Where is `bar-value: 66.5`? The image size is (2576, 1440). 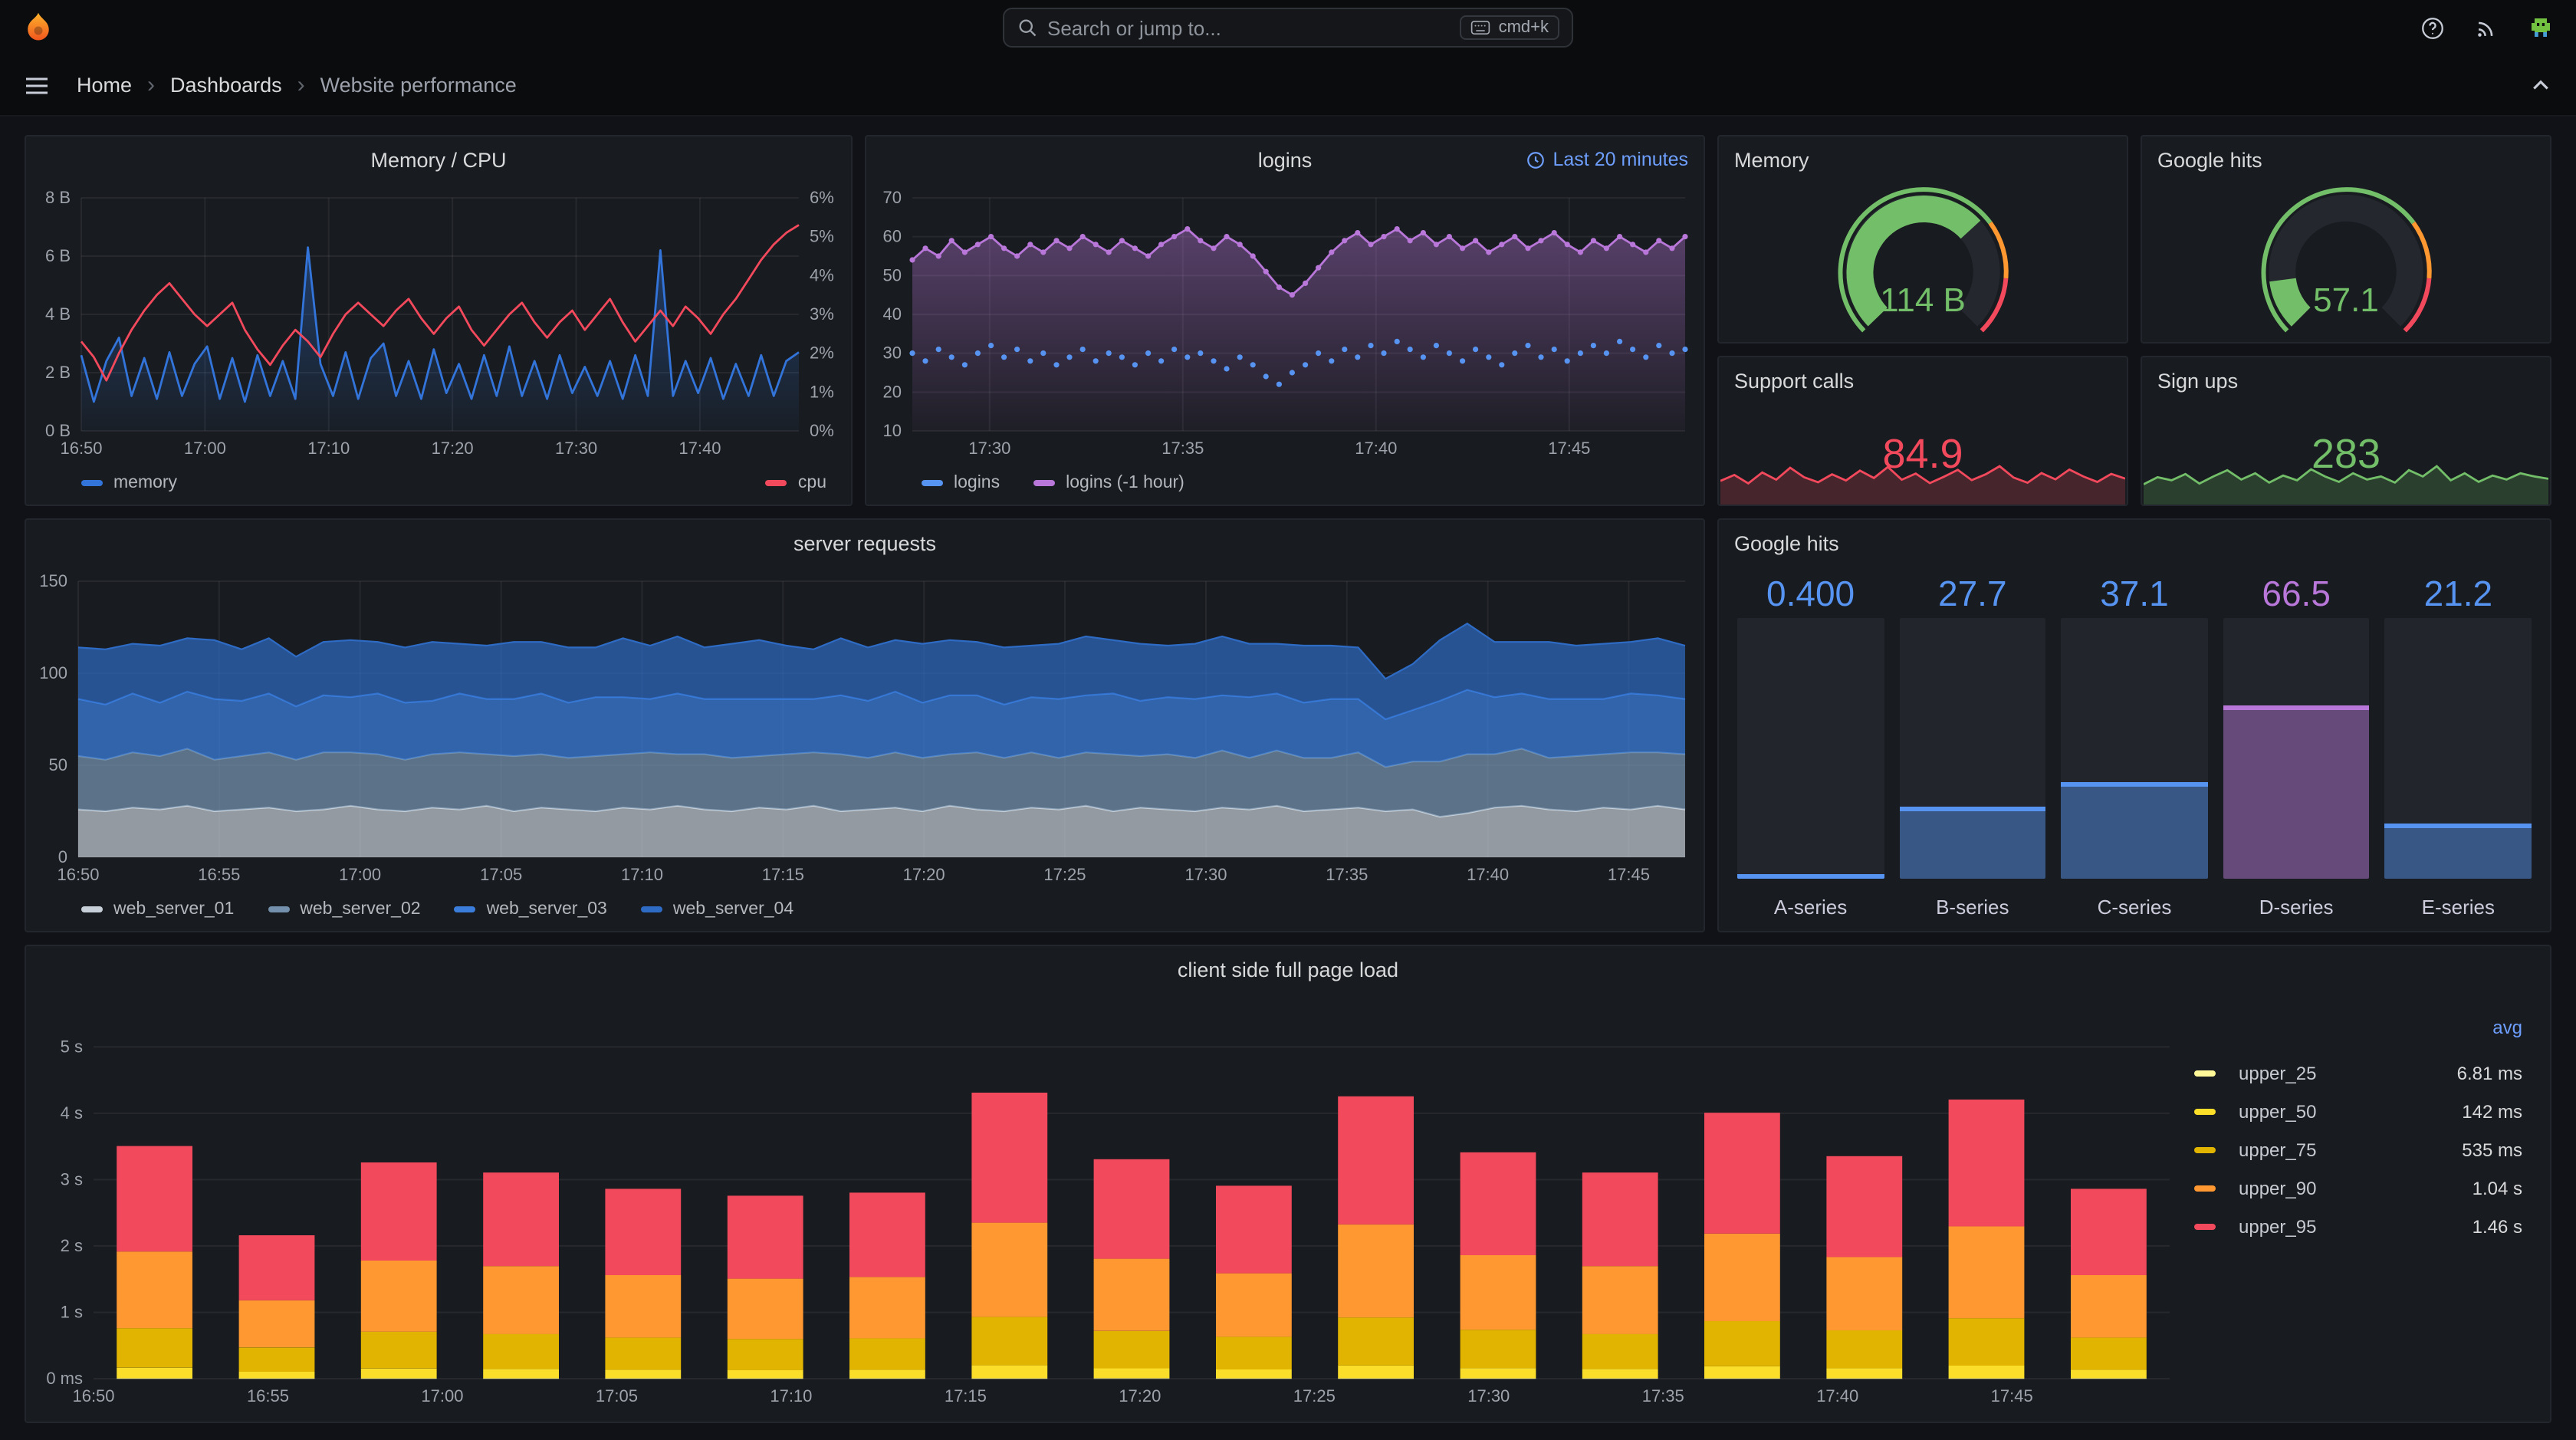
bar-value: 66.5 is located at coordinates (2296, 593).